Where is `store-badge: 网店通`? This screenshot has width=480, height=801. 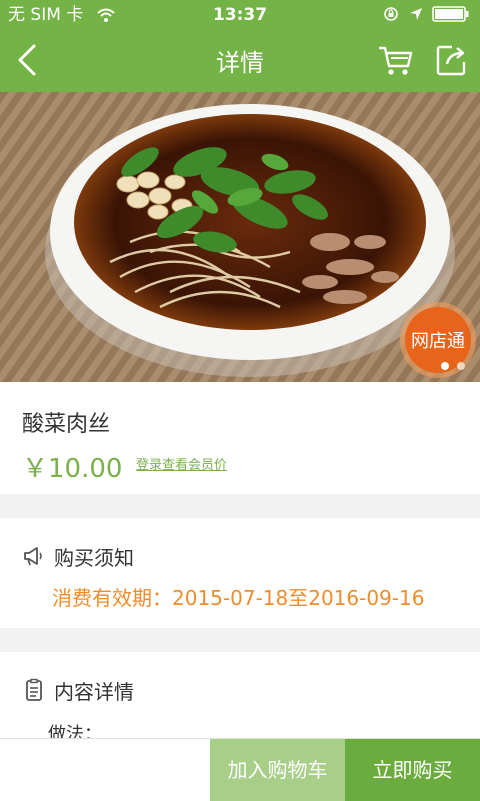 store-badge: 网店通 is located at coordinates (438, 340).